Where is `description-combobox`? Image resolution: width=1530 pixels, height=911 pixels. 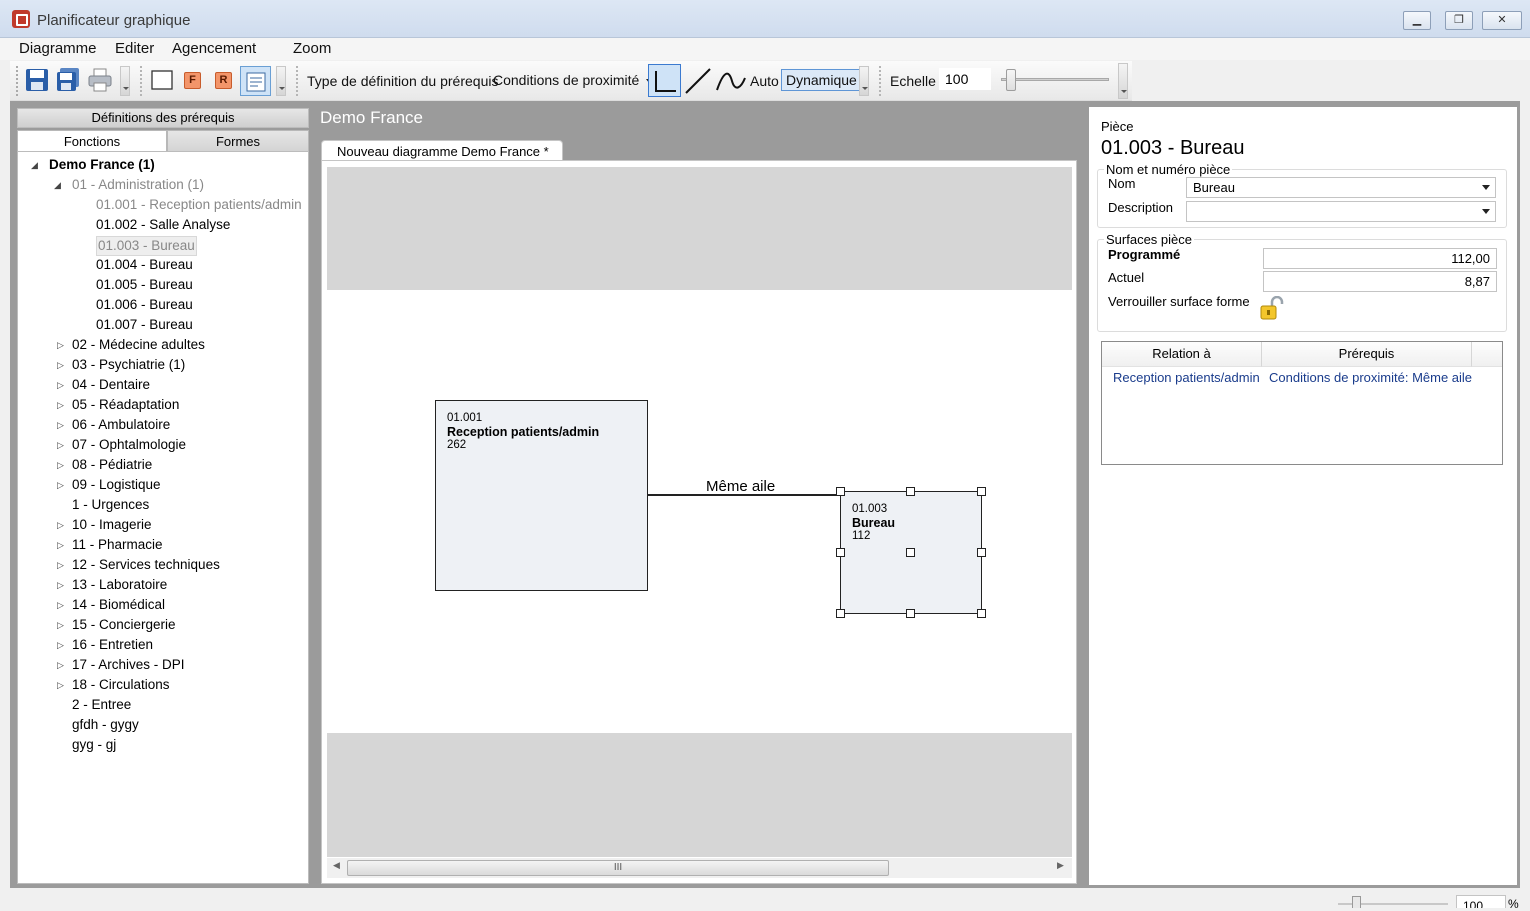
description-combobox is located at coordinates (1341, 211).